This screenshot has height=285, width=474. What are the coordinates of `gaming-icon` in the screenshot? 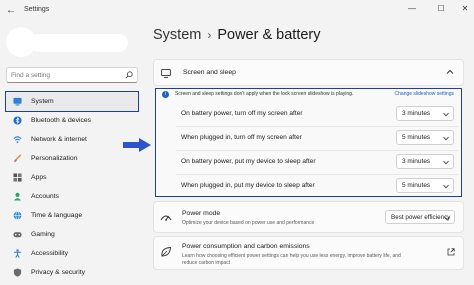 It's located at (17, 235).